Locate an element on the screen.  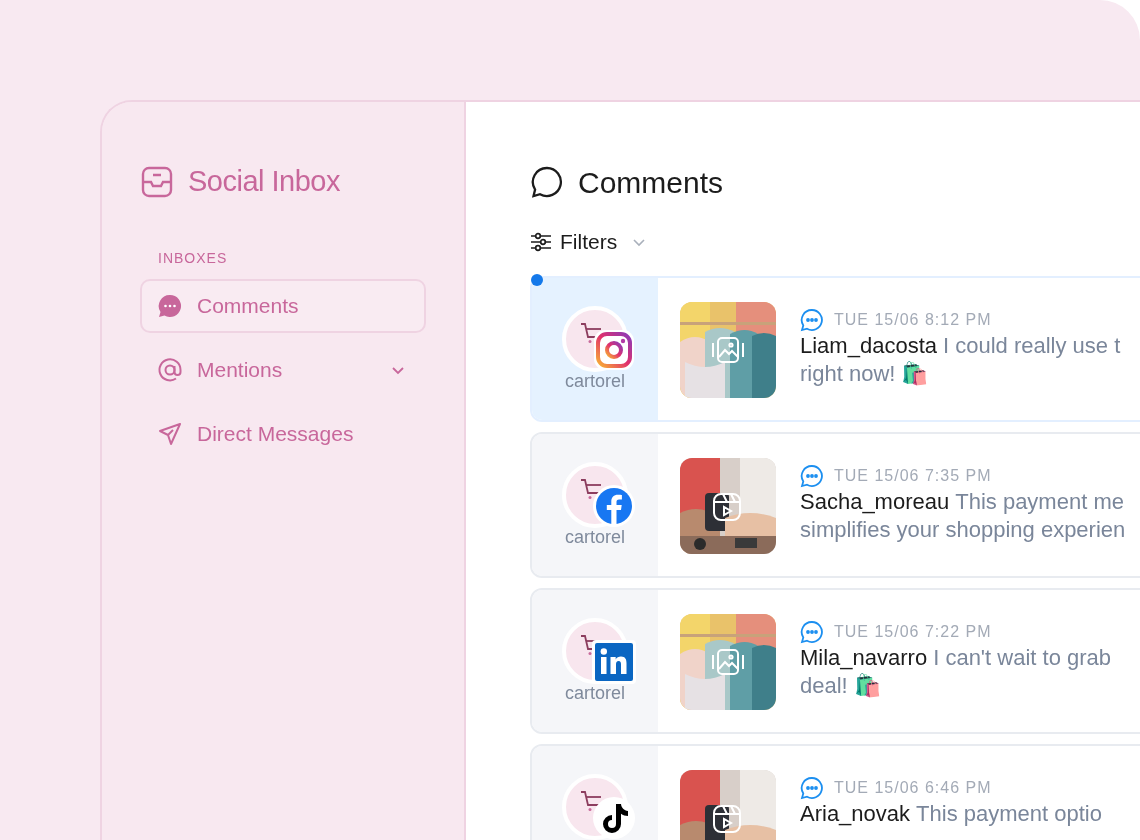
comment-card: cartorel TUE 15/06 8:12 PM Liam_dacosta I could really use t right now! 🛍 is located at coordinates (835, 349).